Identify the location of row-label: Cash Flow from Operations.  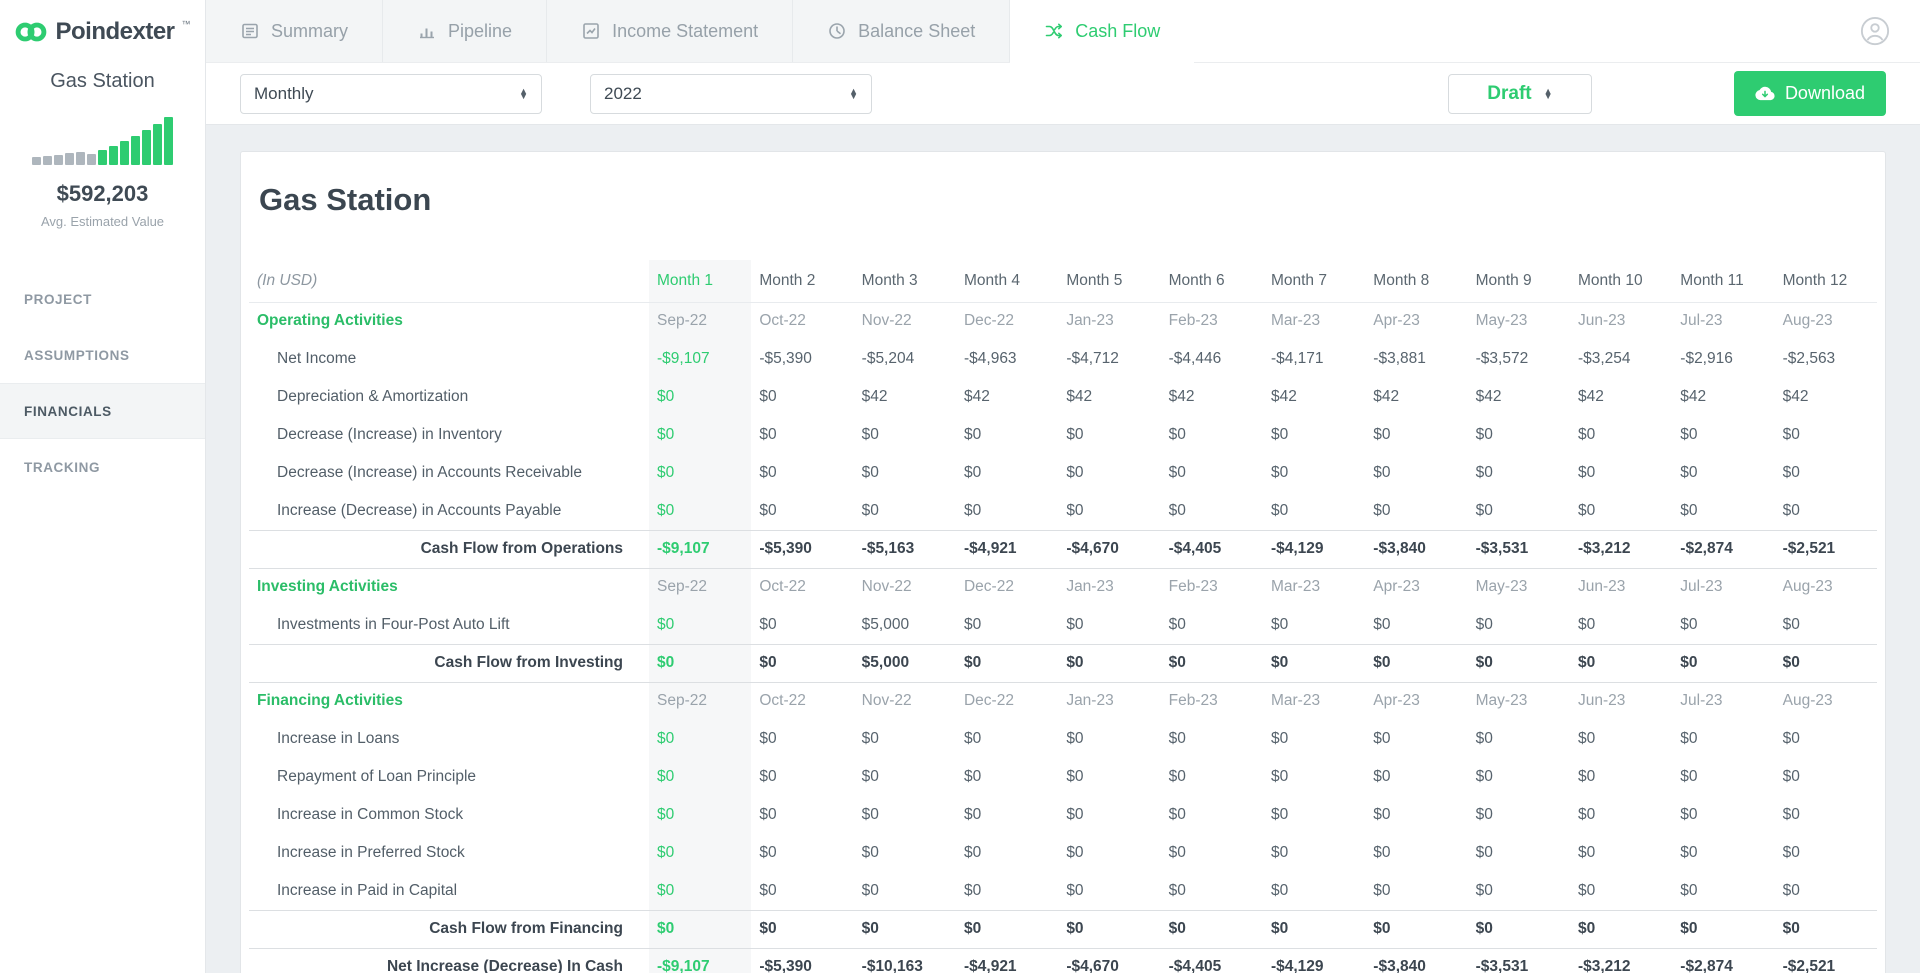
(449, 549).